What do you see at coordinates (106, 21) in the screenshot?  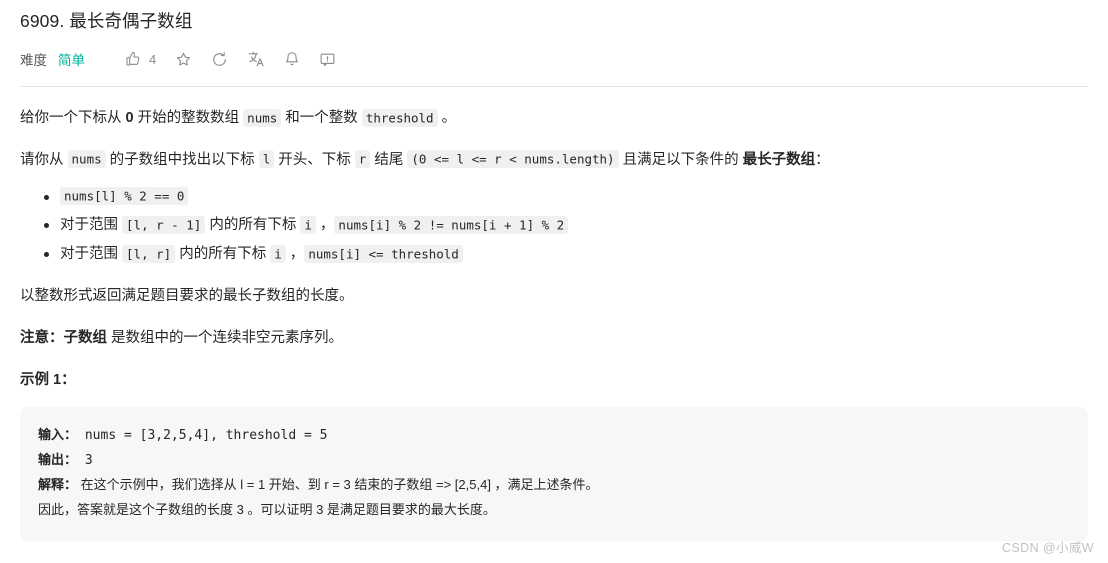 I see `page-title: 6909. 最长奇偶子数组` at bounding box center [106, 21].